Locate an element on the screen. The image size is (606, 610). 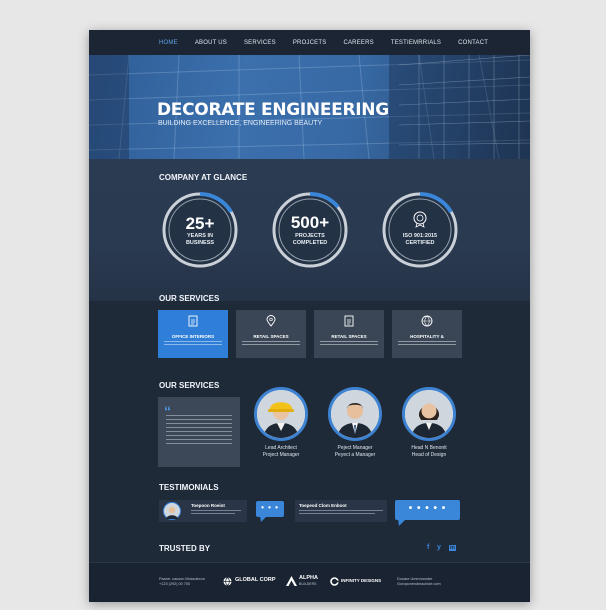
testimonial-name: Toepeod Clom Enboot is located at coordinates (323, 505).